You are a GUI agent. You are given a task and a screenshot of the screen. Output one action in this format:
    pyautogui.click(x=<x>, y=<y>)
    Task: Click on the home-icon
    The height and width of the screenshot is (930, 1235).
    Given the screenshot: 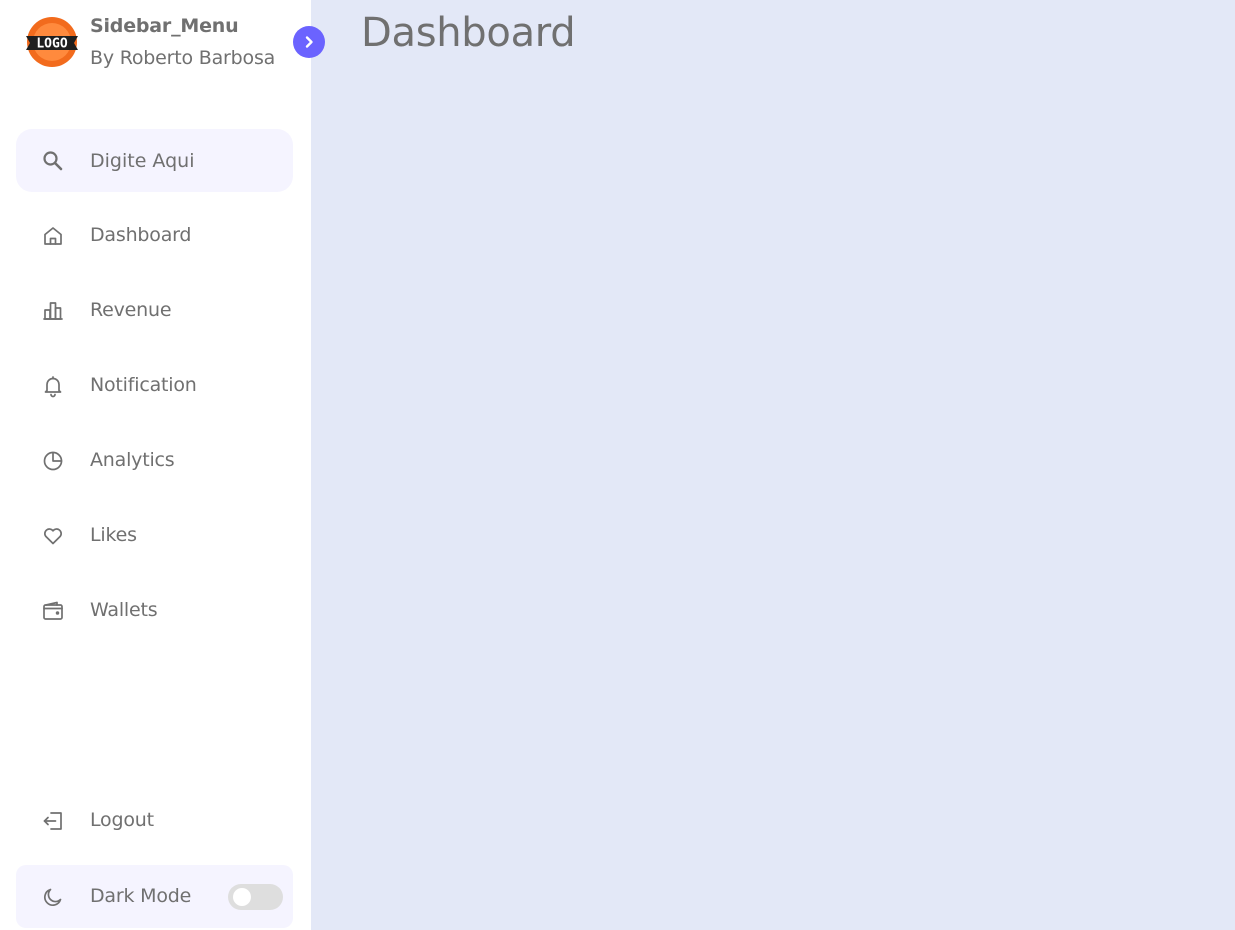 What is the action you would take?
    pyautogui.click(x=53, y=236)
    